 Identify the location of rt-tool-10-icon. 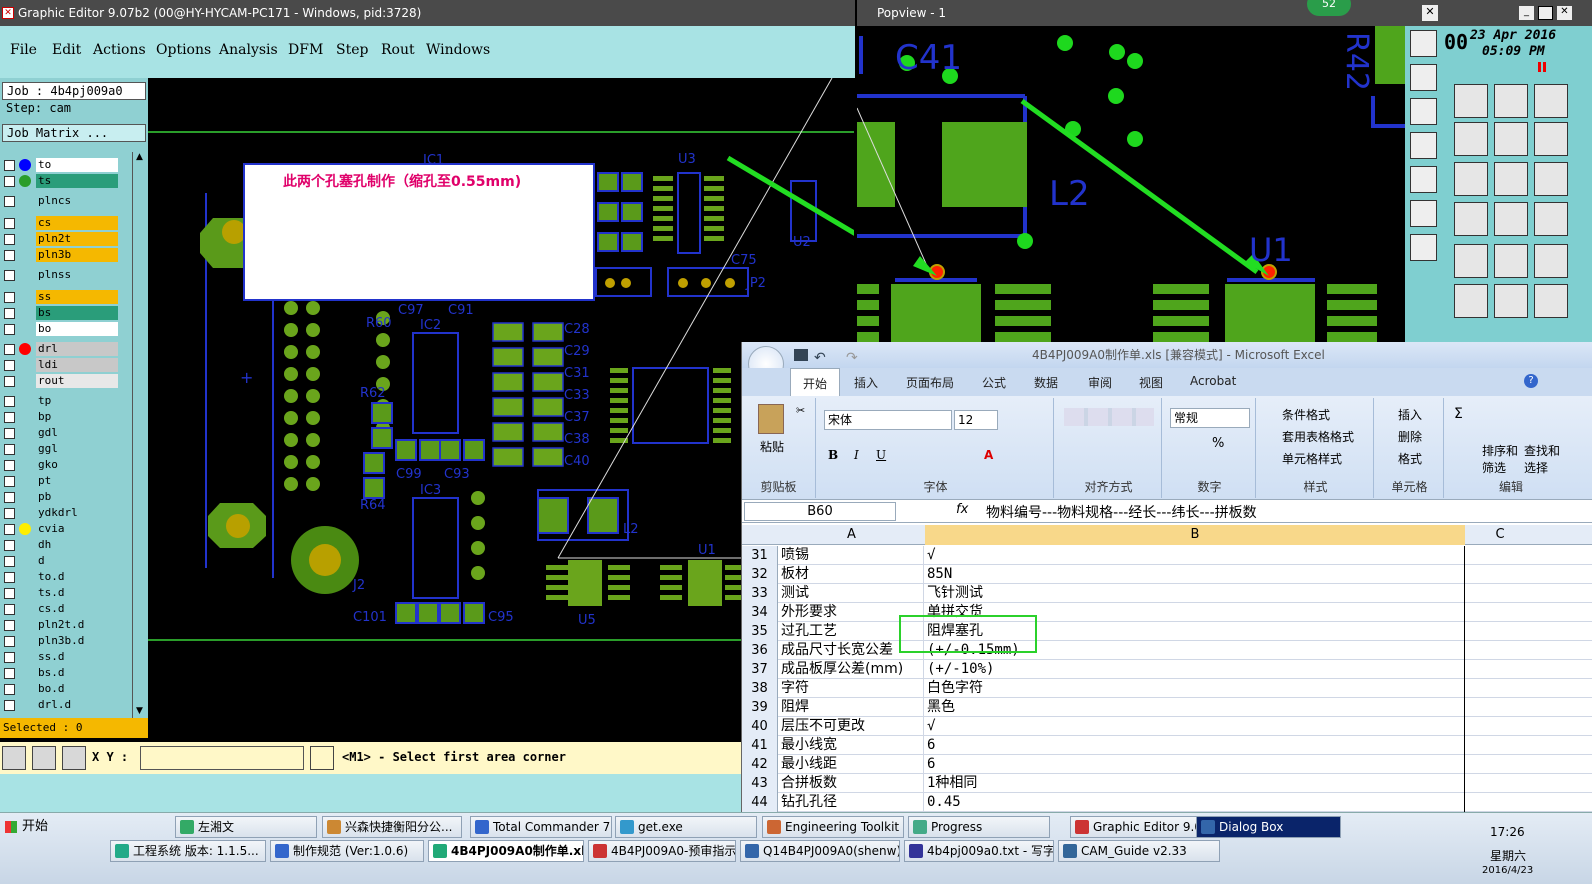
(1471, 219).